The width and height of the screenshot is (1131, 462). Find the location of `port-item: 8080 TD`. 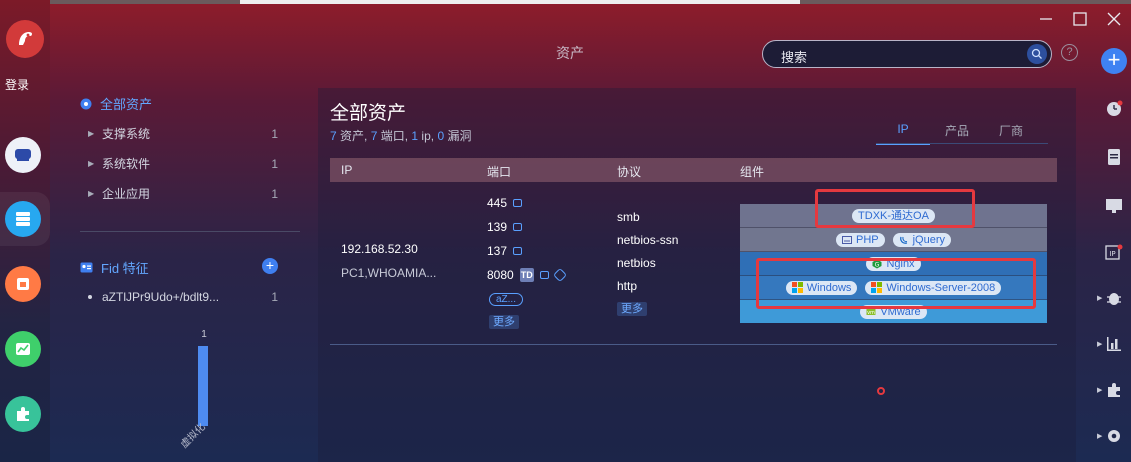

port-item: 8080 TD is located at coordinates (527, 275).